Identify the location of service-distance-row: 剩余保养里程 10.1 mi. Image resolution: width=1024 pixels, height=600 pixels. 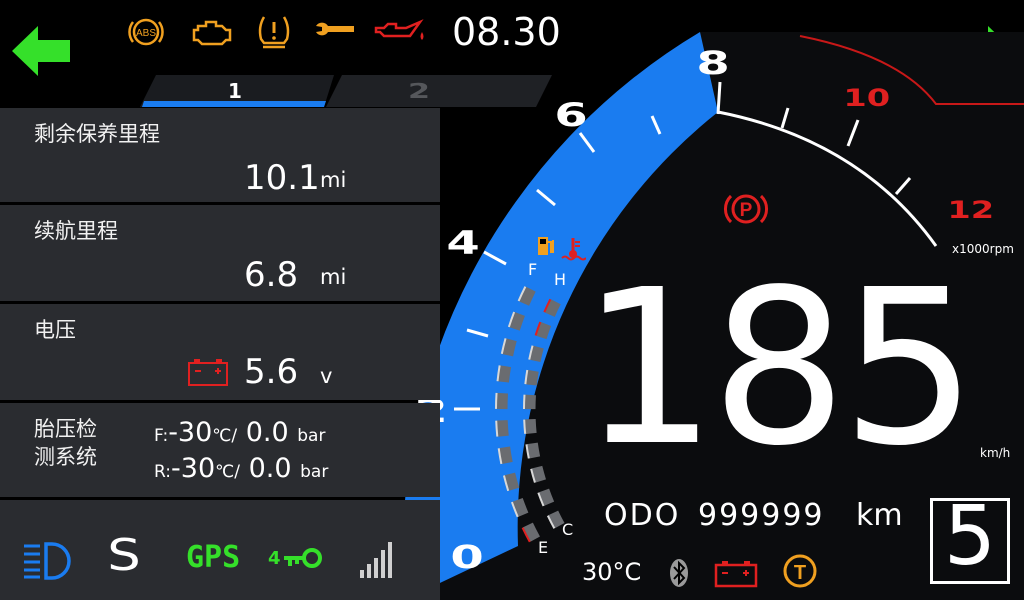
(220, 155).